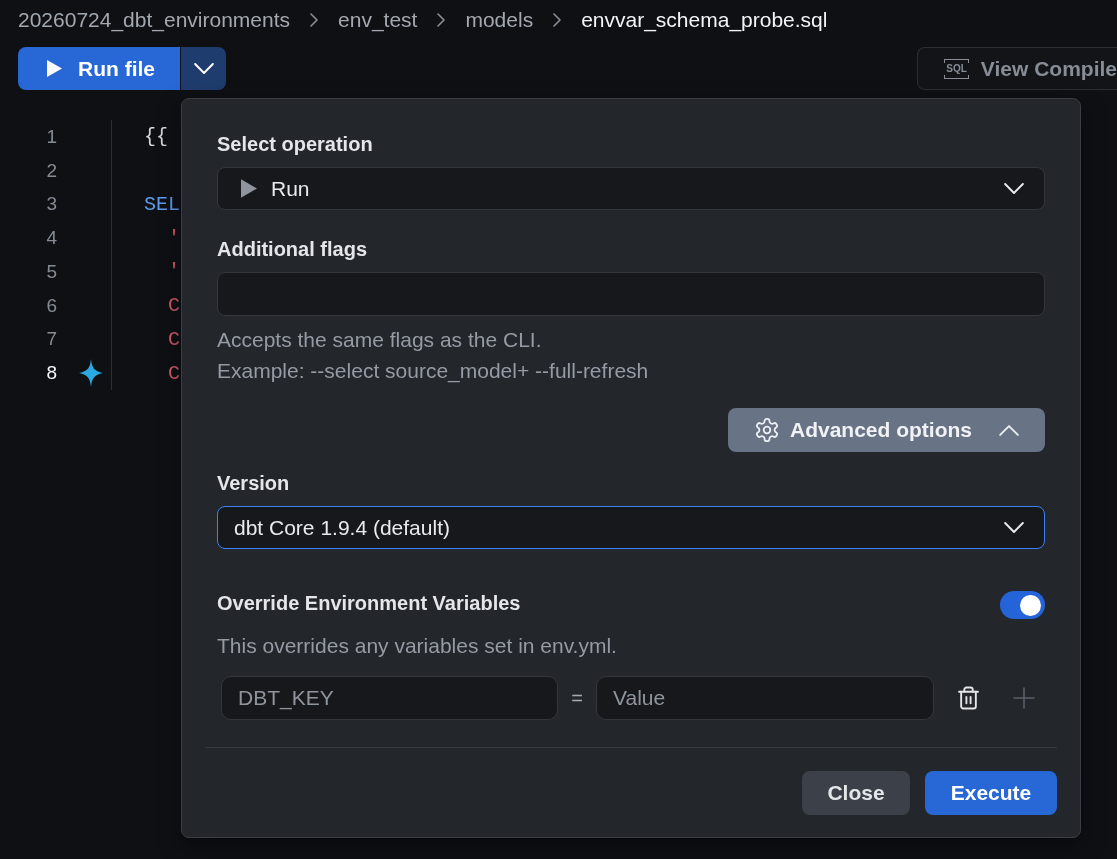 The height and width of the screenshot is (859, 1117). I want to click on version-select: dbt Core 1.9.4 (default), so click(631, 527).